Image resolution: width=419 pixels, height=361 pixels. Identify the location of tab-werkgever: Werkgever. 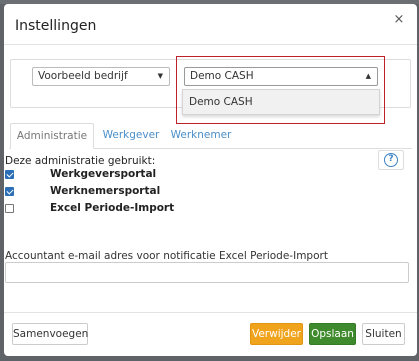
(131, 136).